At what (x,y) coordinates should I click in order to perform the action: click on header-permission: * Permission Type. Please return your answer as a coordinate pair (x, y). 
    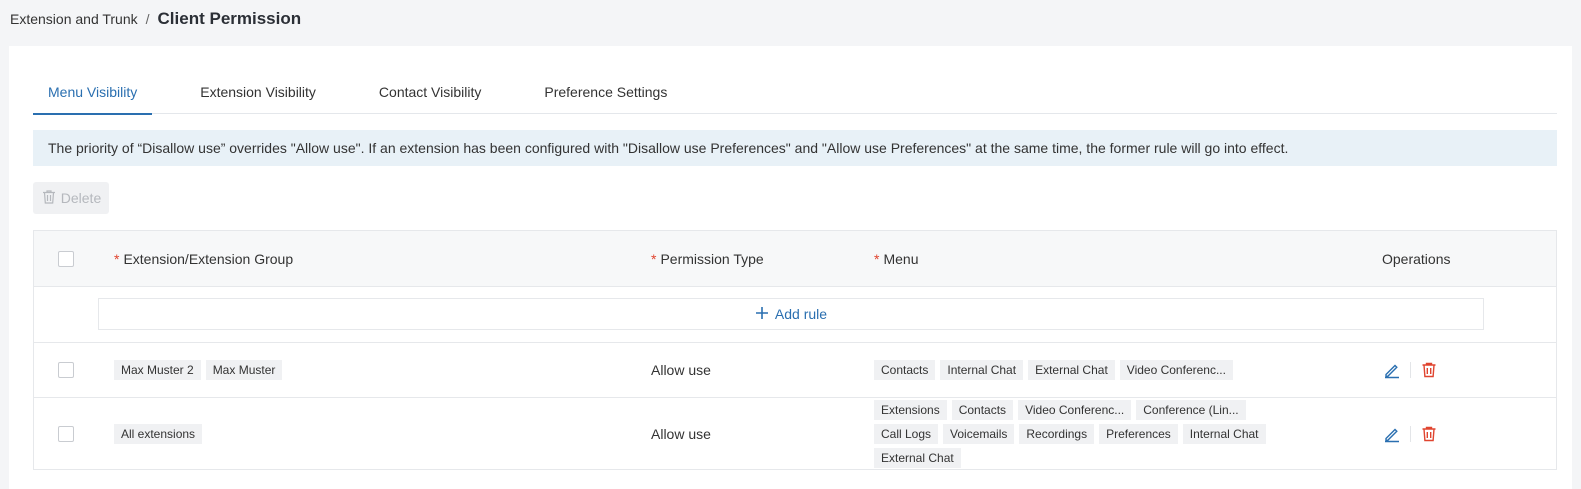
    Looking at the image, I should click on (707, 258).